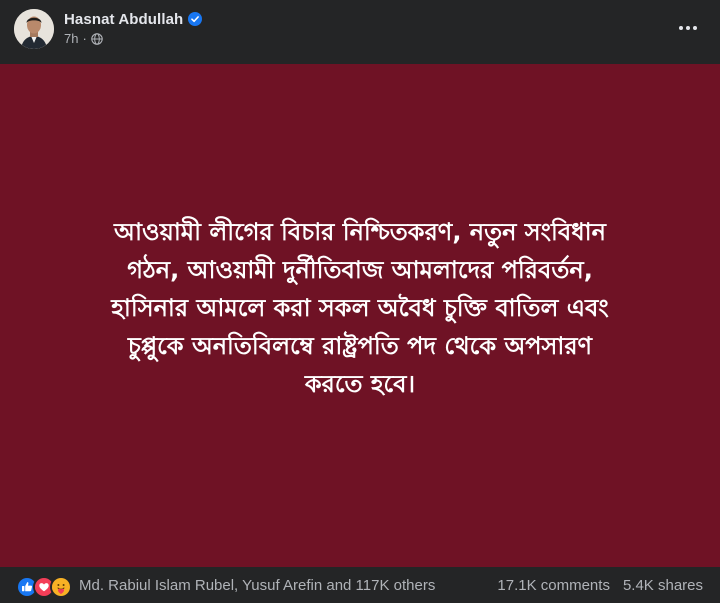 The image size is (720, 603). I want to click on reaction-icons, so click(44, 587).